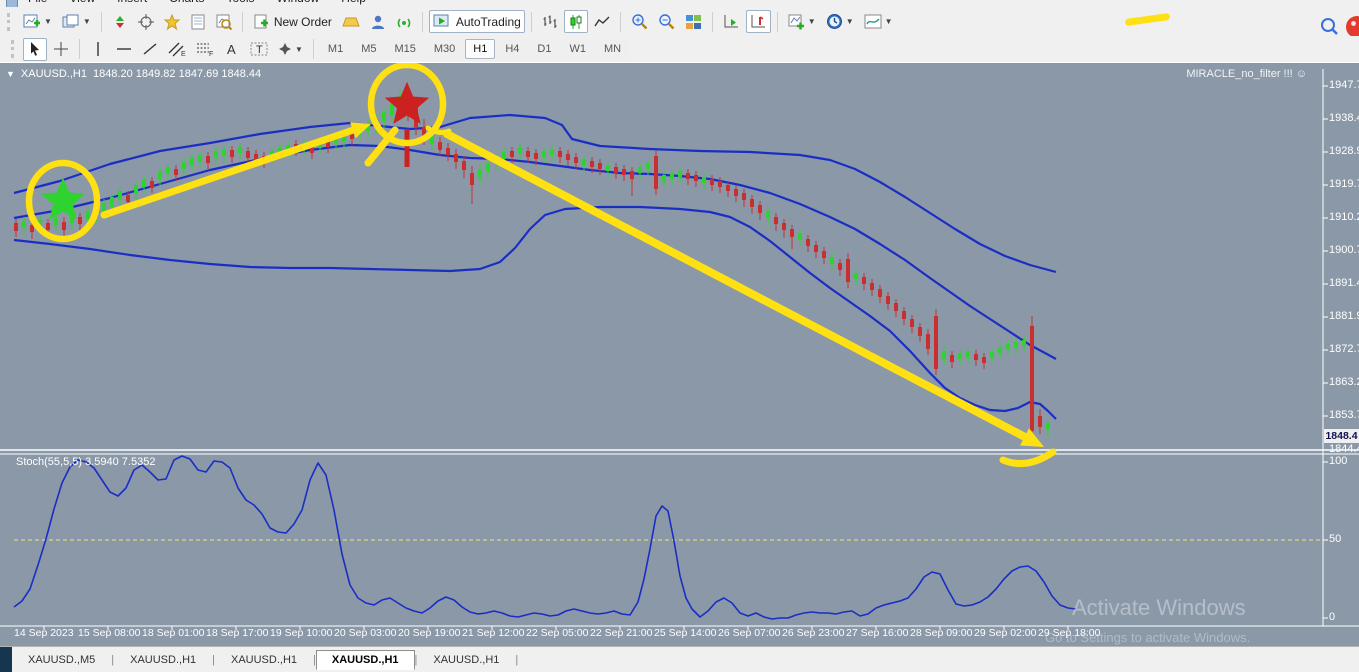 The height and width of the screenshot is (672, 1359). Describe the element at coordinates (61, 49) in the screenshot. I see `crosshair-tool-button` at that location.